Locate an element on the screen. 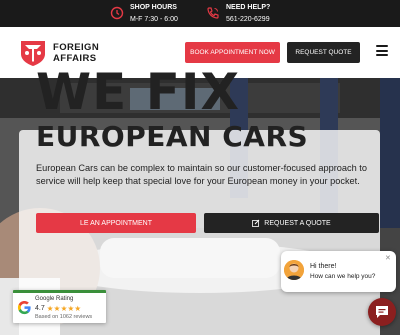 This screenshot has height=335, width=400. hero-subheadline: EUROPEAN CARS is located at coordinates (172, 136).